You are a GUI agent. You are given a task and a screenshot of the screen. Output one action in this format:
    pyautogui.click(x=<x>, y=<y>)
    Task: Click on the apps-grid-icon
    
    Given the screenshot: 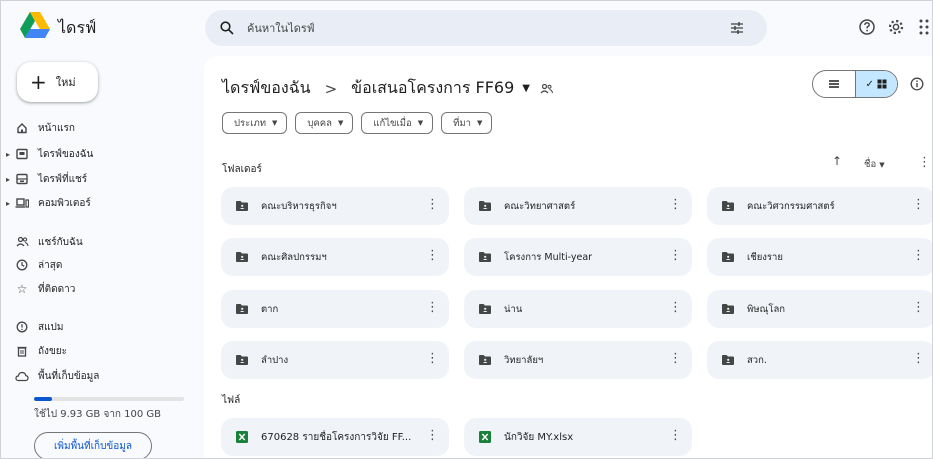 What is the action you would take?
    pyautogui.click(x=925, y=27)
    